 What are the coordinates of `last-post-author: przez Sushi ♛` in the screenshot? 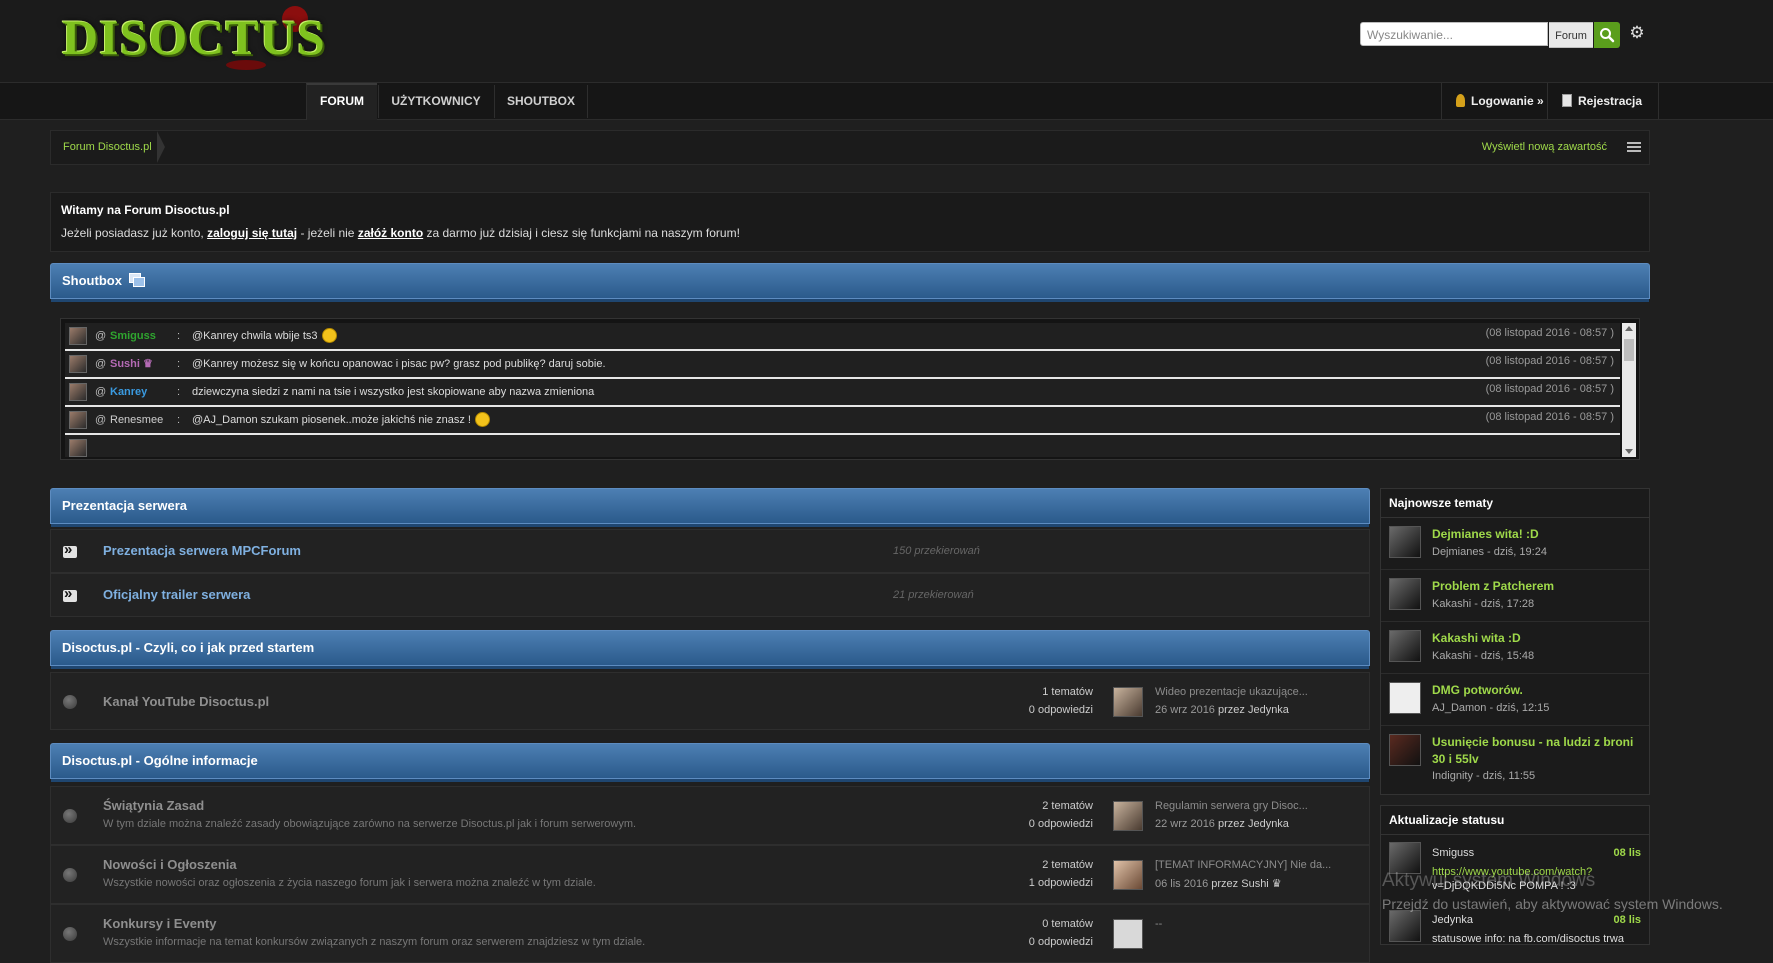 It's located at (1246, 884).